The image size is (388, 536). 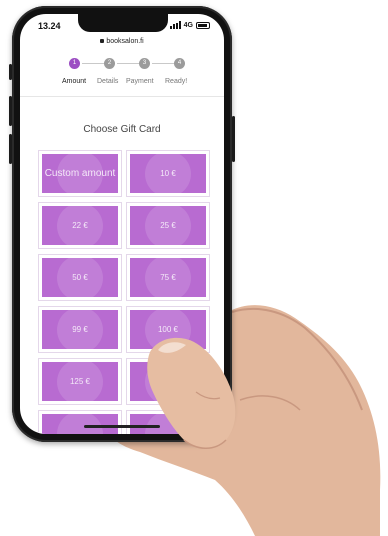 I want to click on status-time: 13.24, so click(x=49, y=26).